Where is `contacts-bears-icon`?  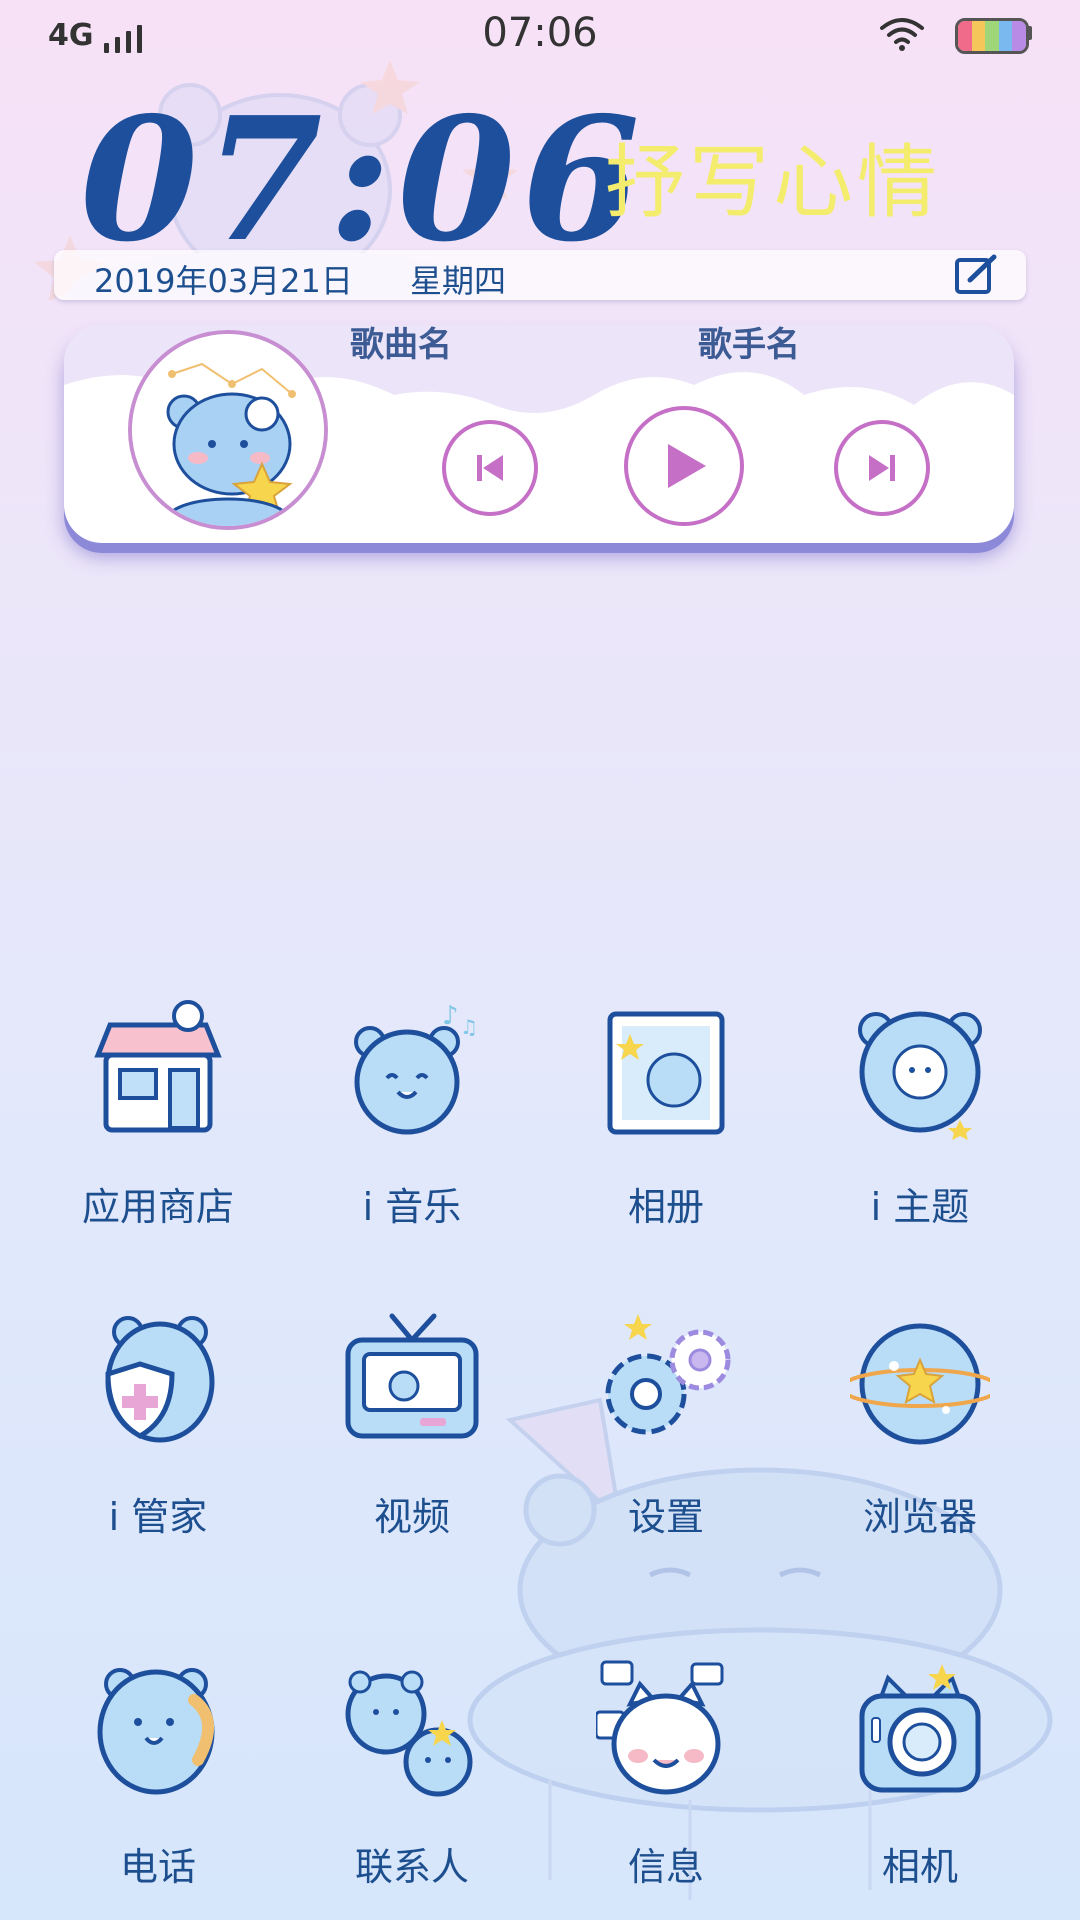
contacts-bears-icon is located at coordinates (409, 1733).